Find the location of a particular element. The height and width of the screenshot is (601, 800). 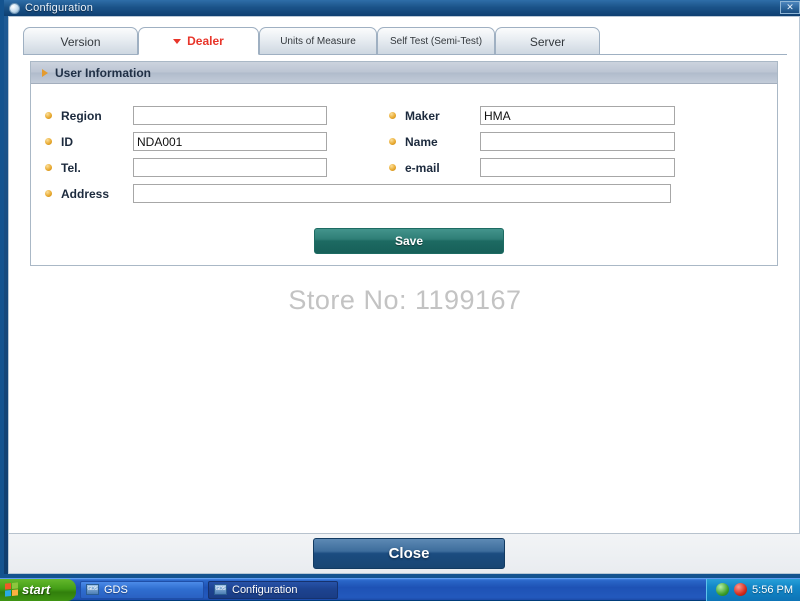

region-input is located at coordinates (230, 115).